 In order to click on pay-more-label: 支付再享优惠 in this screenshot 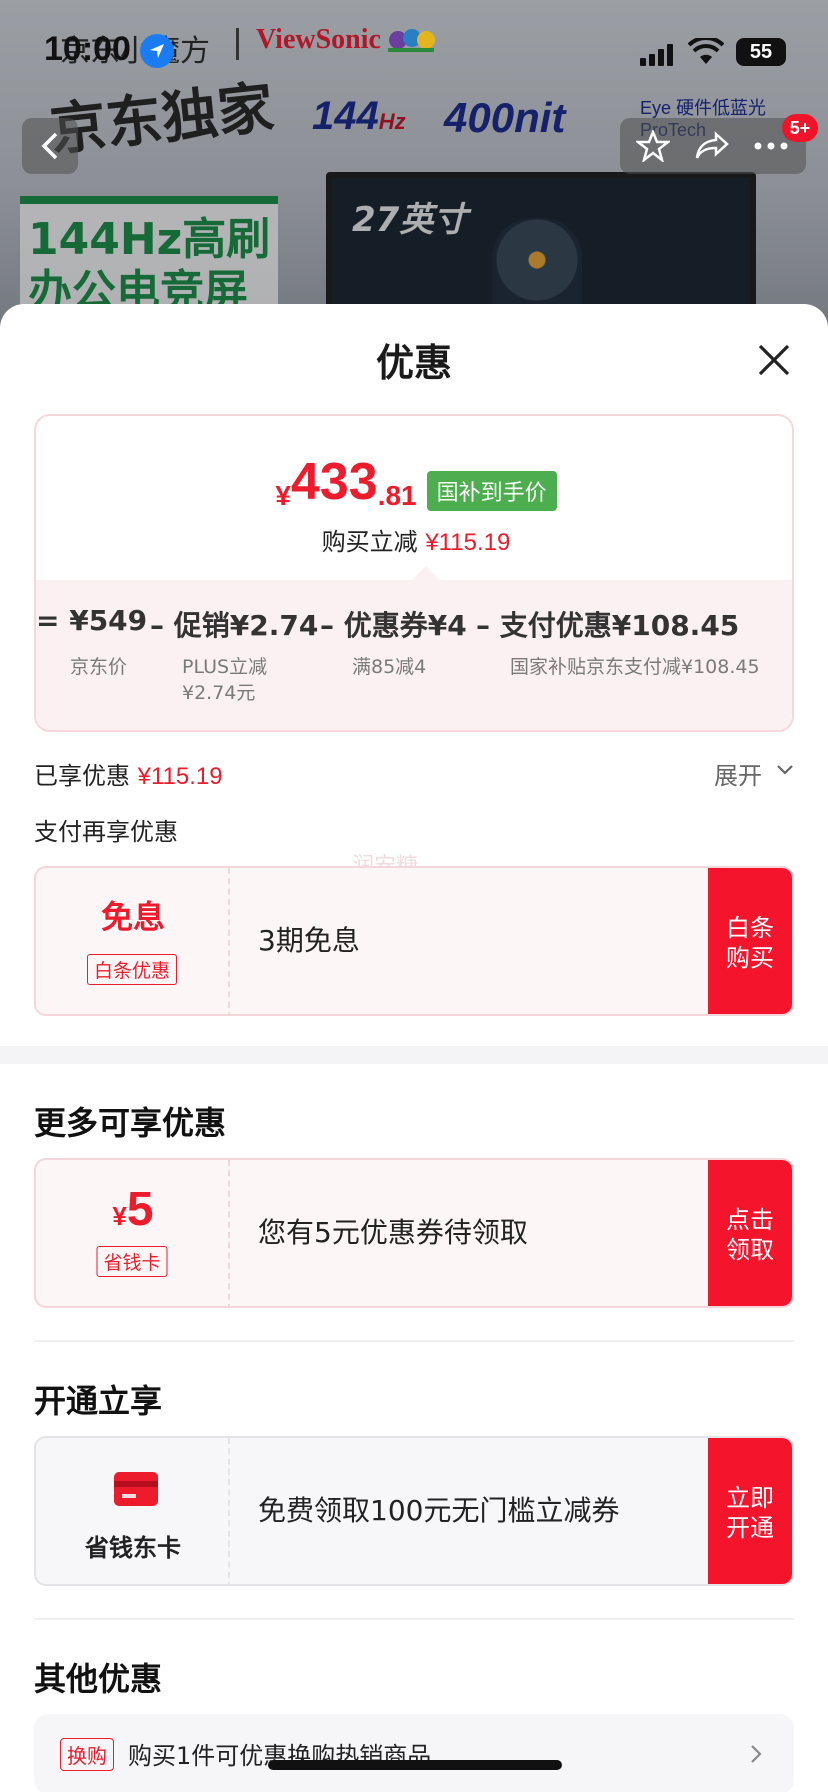, I will do `click(106, 832)`.